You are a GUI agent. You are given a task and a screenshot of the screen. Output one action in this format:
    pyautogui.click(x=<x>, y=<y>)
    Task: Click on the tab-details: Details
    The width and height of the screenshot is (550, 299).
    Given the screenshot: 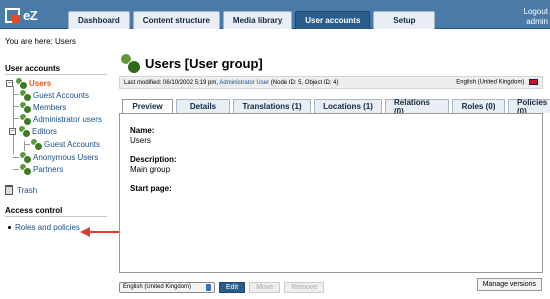 What is the action you would take?
    pyautogui.click(x=203, y=106)
    